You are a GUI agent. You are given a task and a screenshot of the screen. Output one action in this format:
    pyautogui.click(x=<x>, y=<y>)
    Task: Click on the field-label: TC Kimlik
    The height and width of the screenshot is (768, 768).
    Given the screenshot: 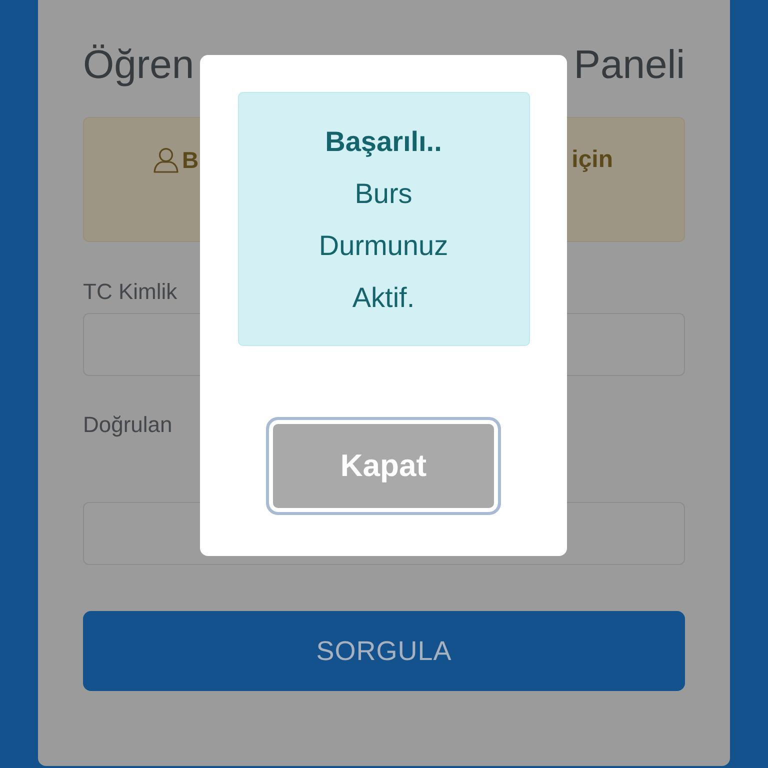 What is the action you would take?
    pyautogui.click(x=130, y=292)
    